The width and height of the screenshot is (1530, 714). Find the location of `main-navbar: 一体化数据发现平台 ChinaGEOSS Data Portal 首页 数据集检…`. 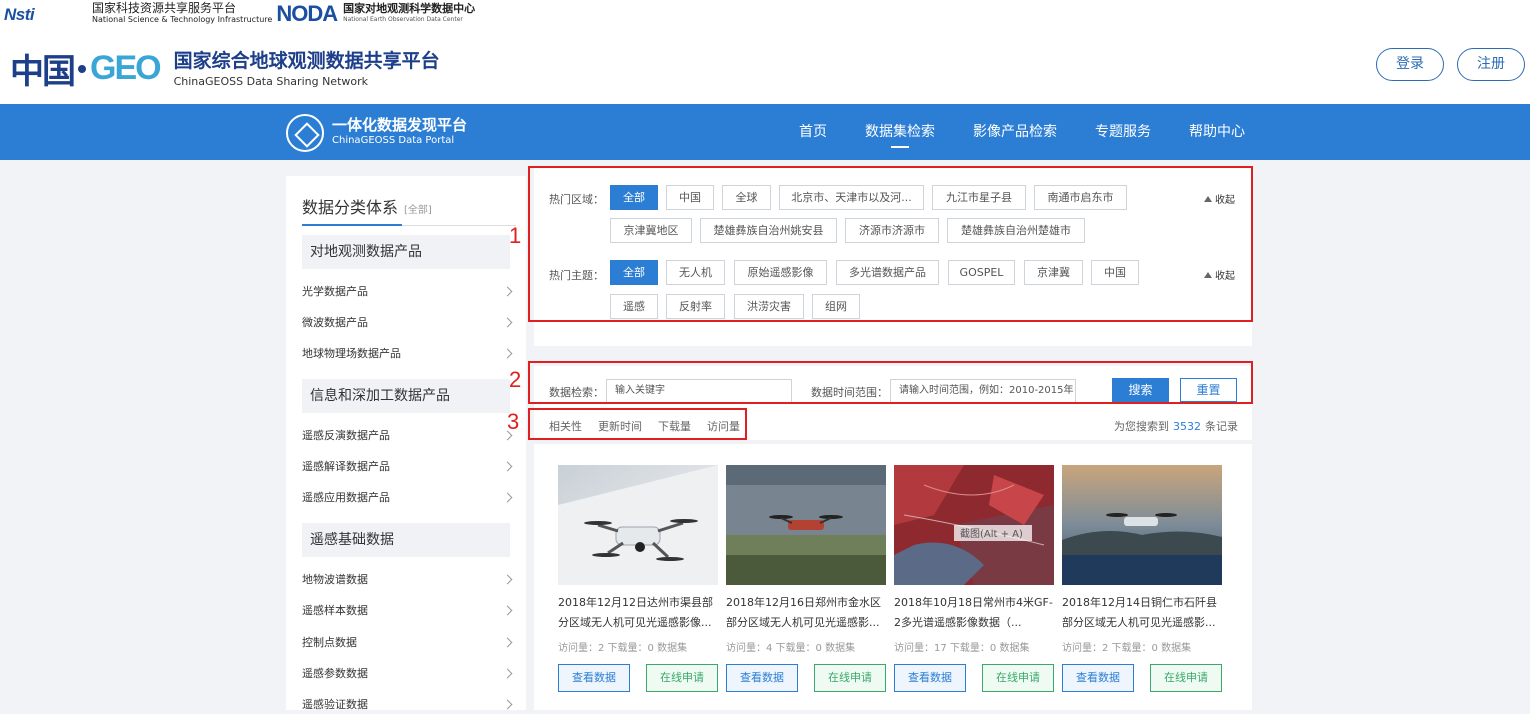

main-navbar: 一体化数据发现平台 ChinaGEOSS Data Portal 首页 数据集检… is located at coordinates (765, 132).